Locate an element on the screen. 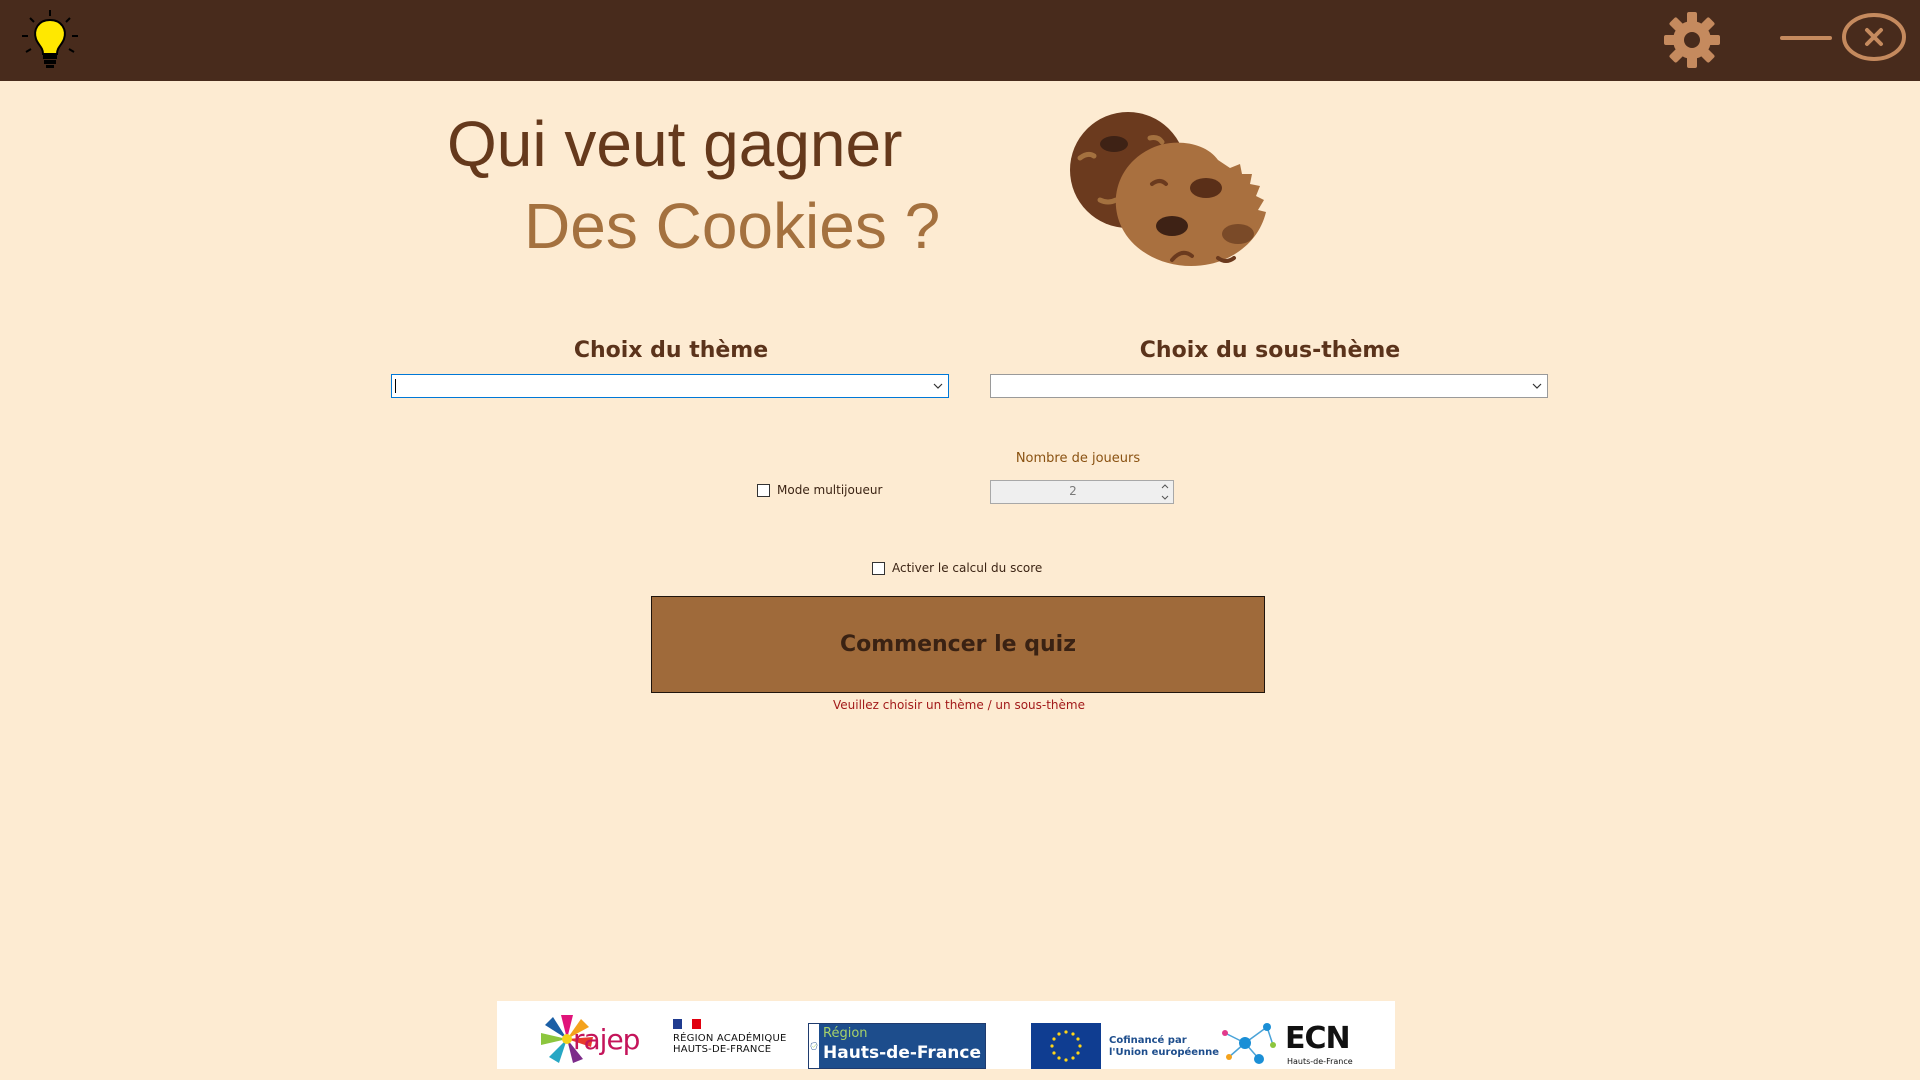  region-academique-line-1: RÉGION ACADÉMIQUE is located at coordinates (730, 1038).